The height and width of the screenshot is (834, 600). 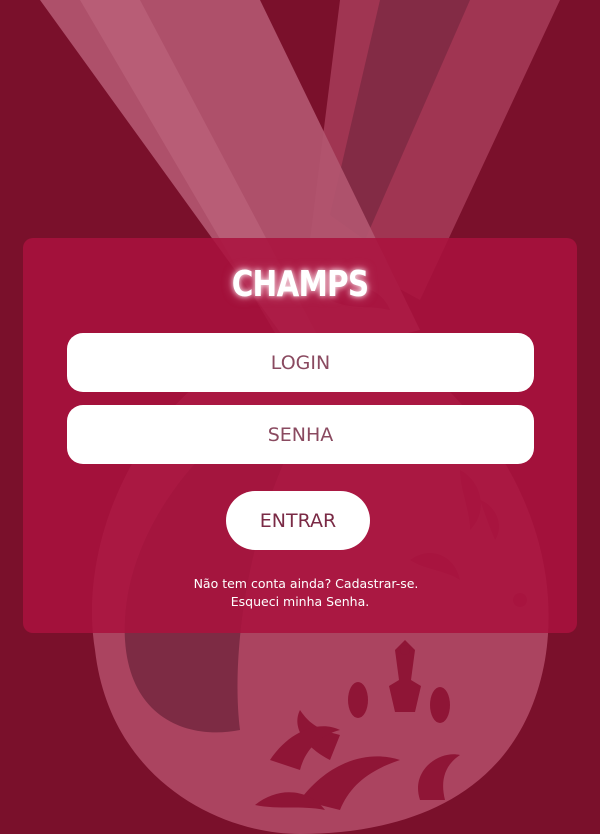 What do you see at coordinates (298, 520) in the screenshot?
I see `submit-button: ENTRAR` at bounding box center [298, 520].